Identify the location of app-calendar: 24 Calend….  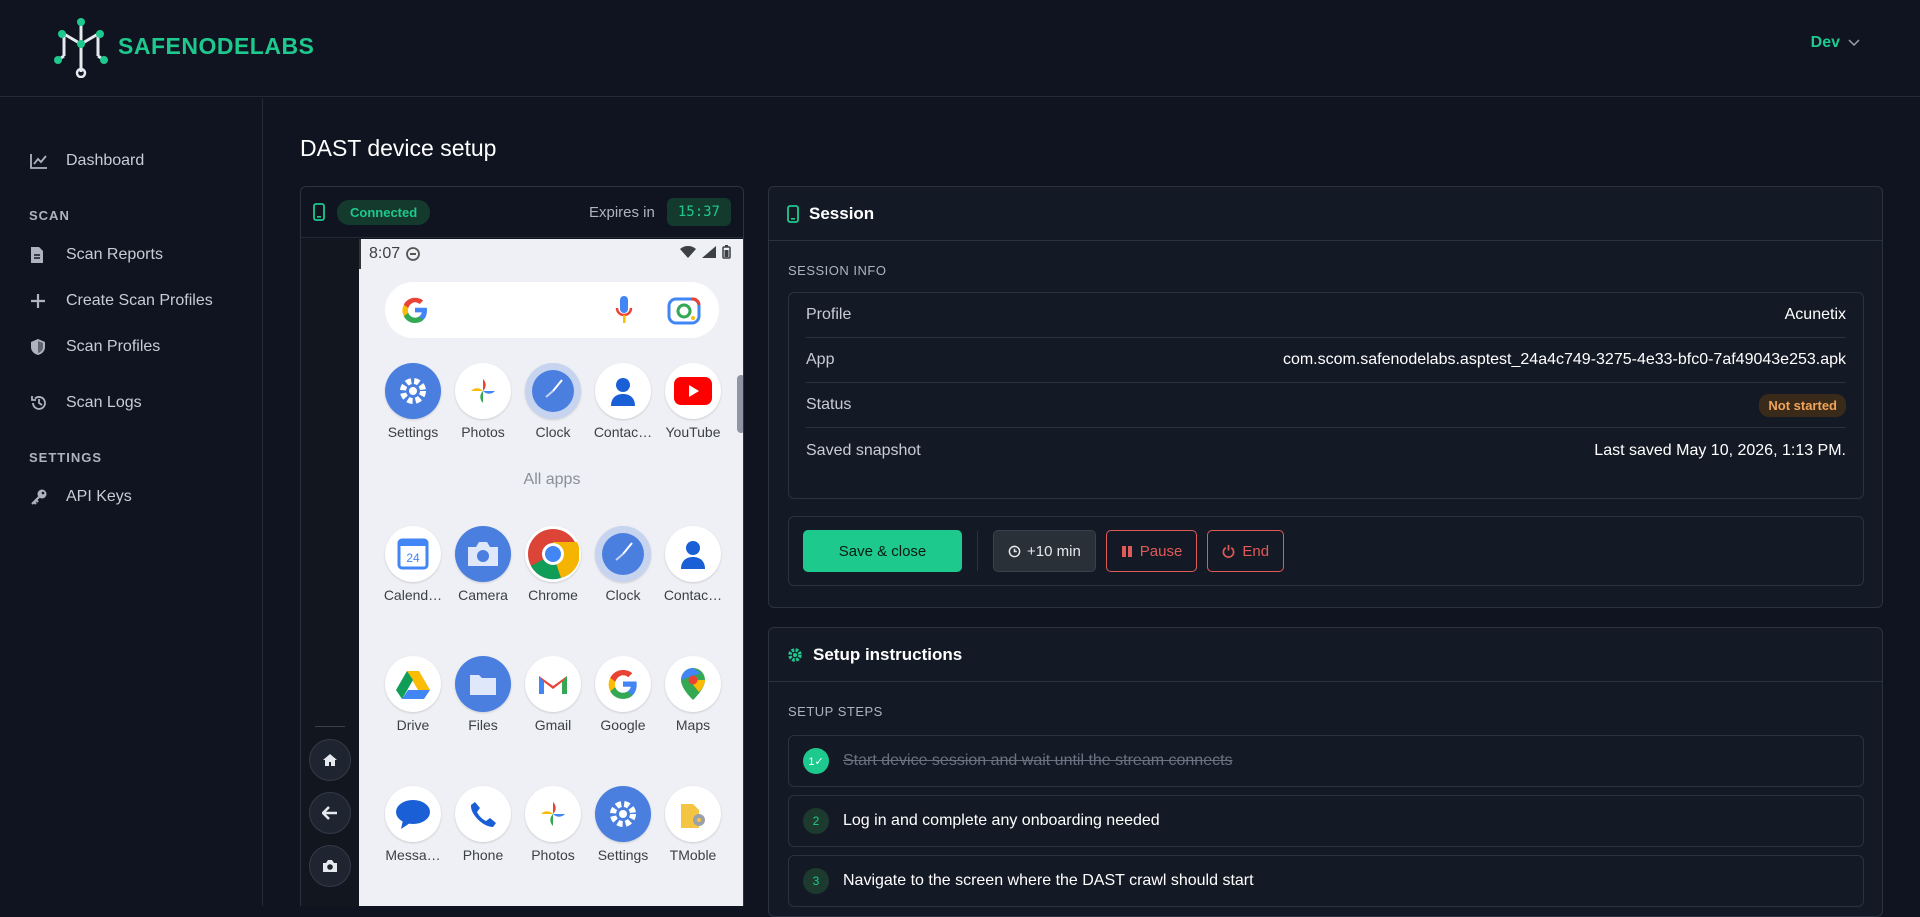
(413, 564).